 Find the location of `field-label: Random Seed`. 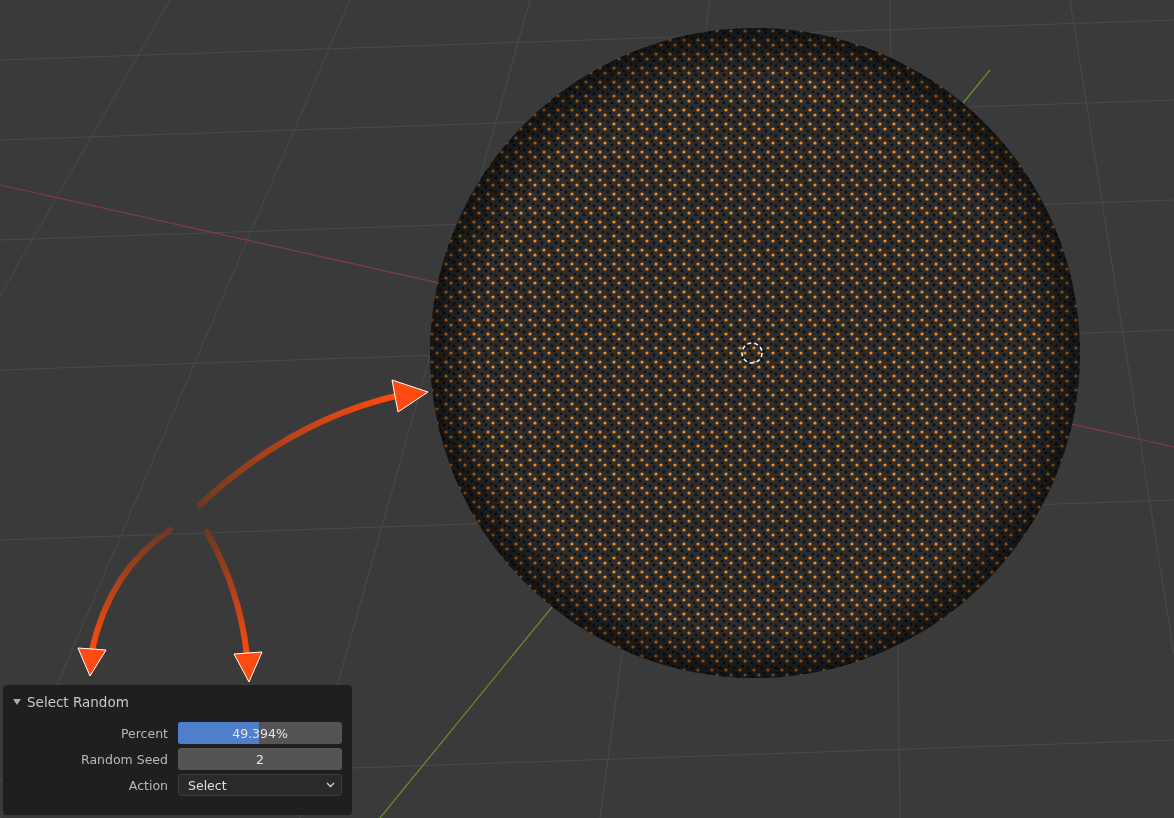

field-label: Random Seed is located at coordinates (124, 759).